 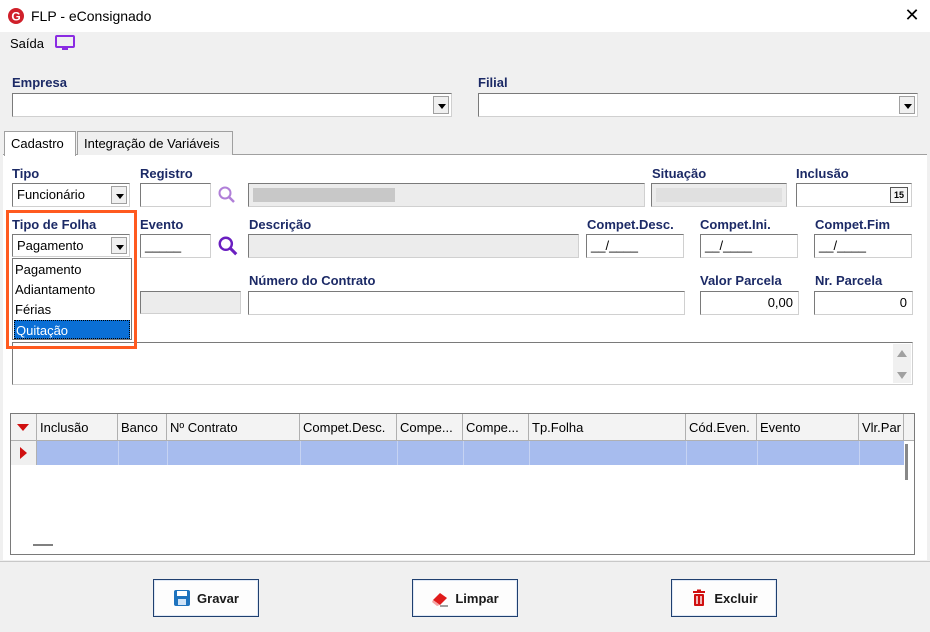 What do you see at coordinates (40, 143) in the screenshot?
I see `tab-cadastro: Cadastro` at bounding box center [40, 143].